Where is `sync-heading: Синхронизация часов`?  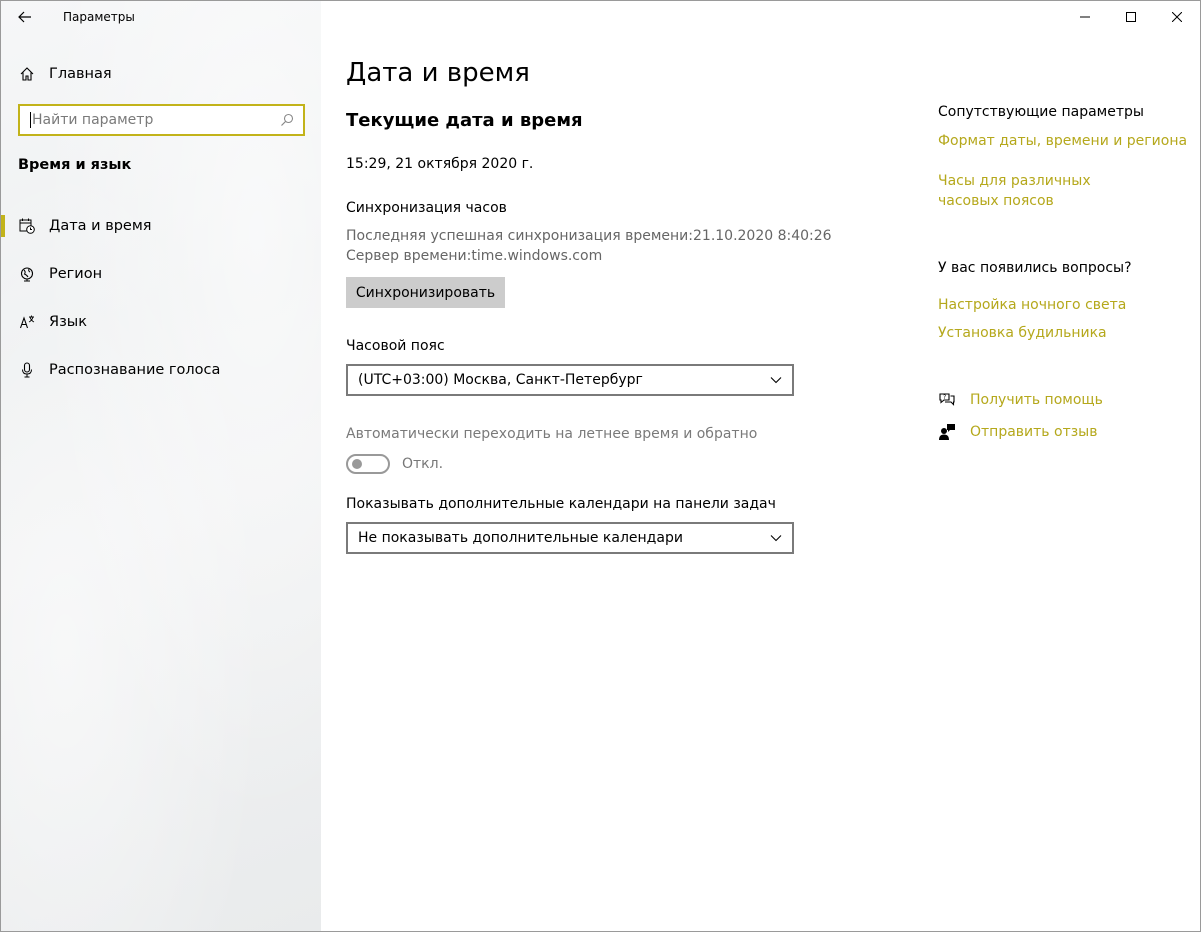 sync-heading: Синхронизация часов is located at coordinates (426, 208).